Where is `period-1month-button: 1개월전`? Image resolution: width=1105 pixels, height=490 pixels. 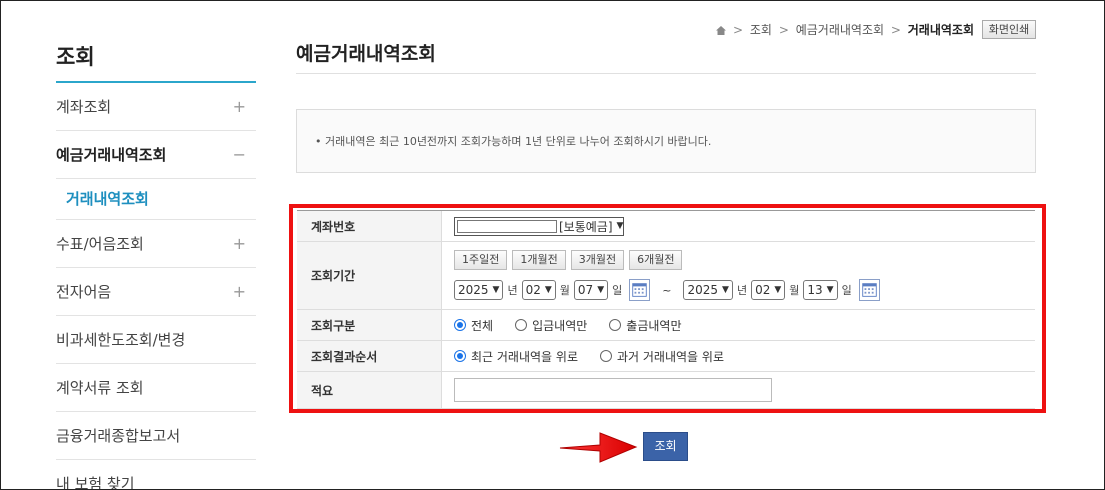 period-1month-button: 1개월전 is located at coordinates (539, 260).